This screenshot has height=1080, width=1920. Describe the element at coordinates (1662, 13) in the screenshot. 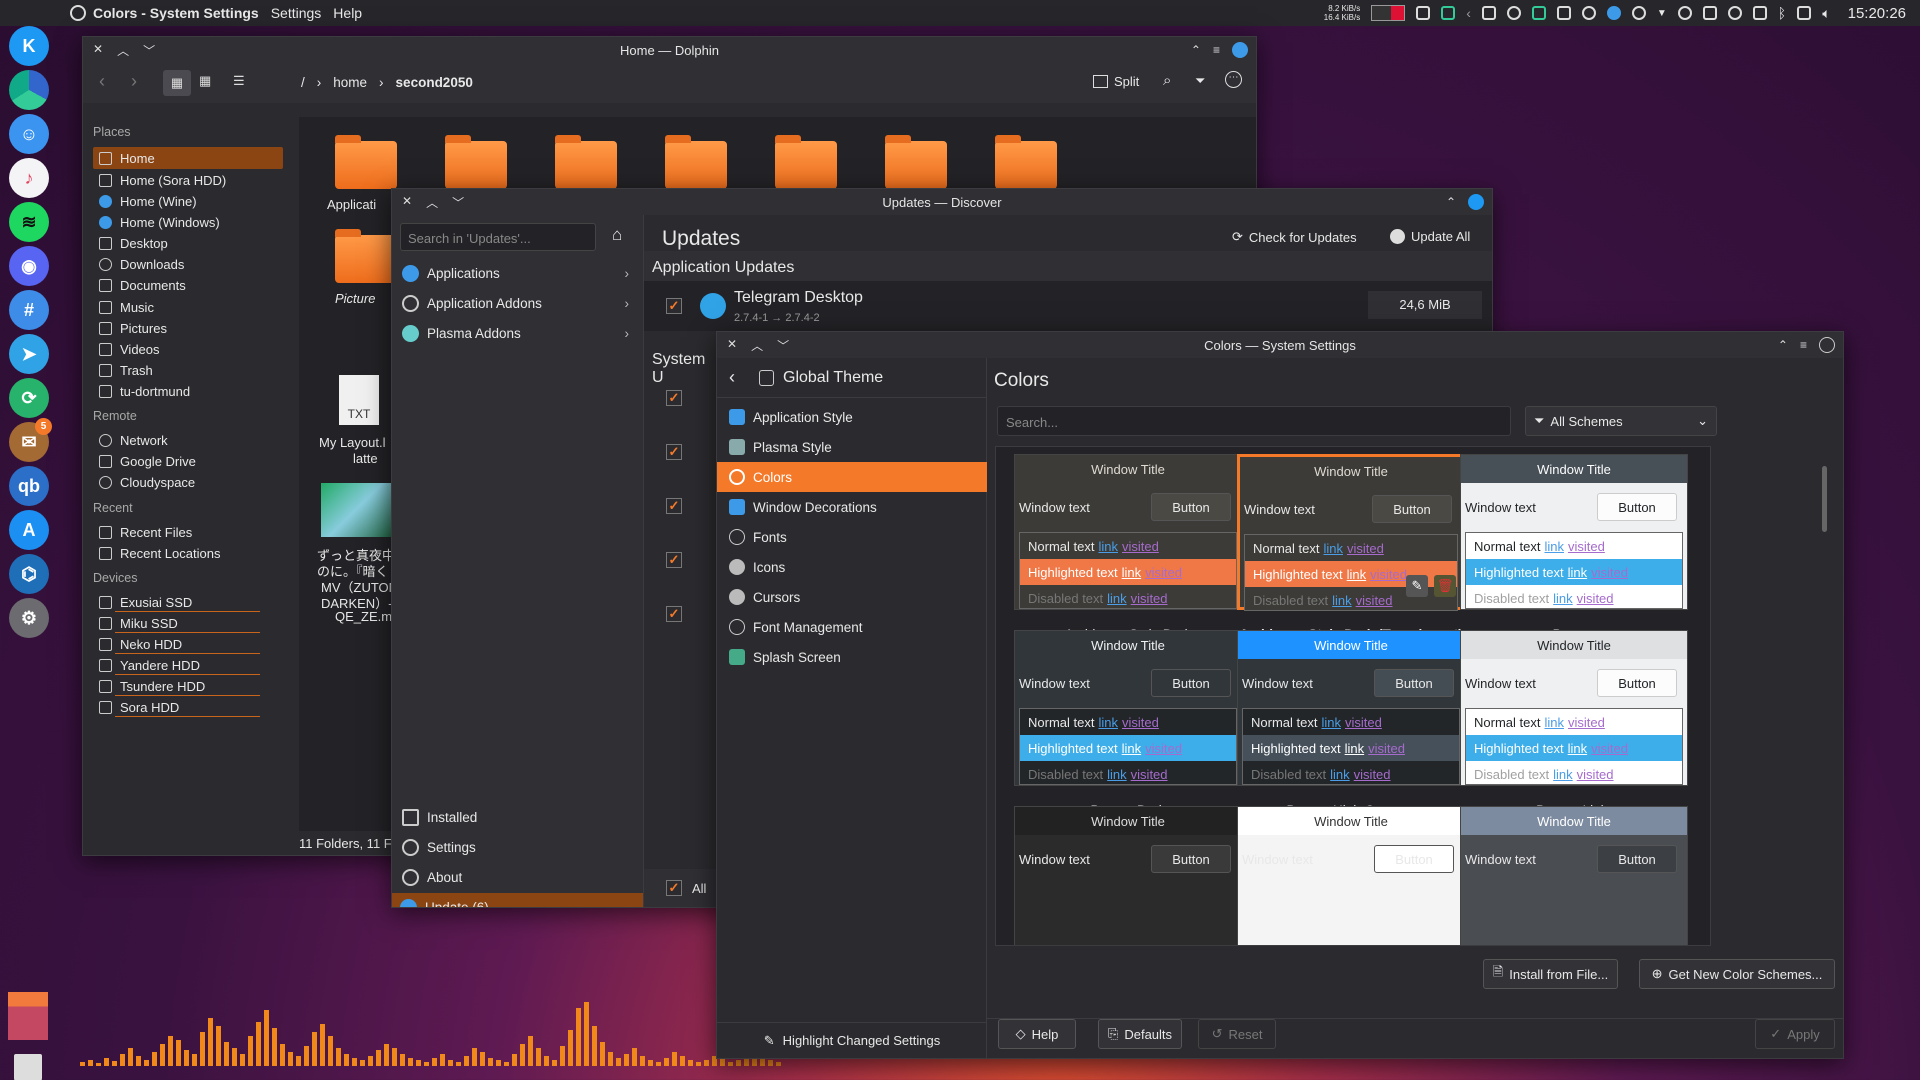

I see `arrow-down-icon: ▼` at that location.